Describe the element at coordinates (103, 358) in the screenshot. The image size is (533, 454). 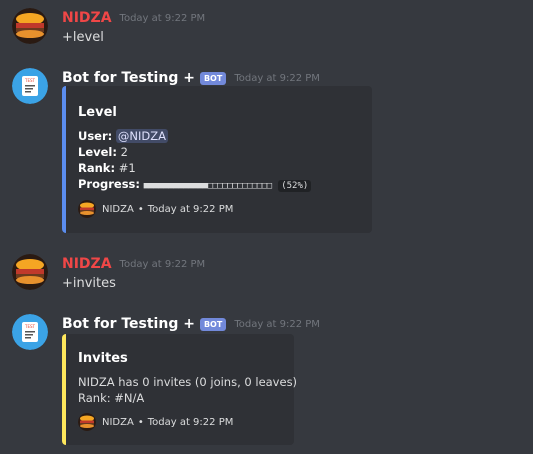
I see `embed-title: Invites` at that location.